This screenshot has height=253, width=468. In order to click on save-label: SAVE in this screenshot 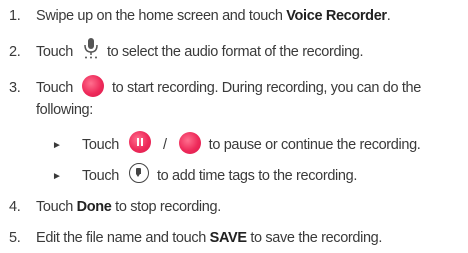, I will do `click(228, 238)`.